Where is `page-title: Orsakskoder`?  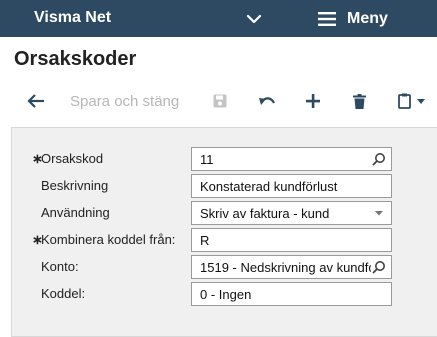 page-title: Orsakskoder is located at coordinates (75, 59).